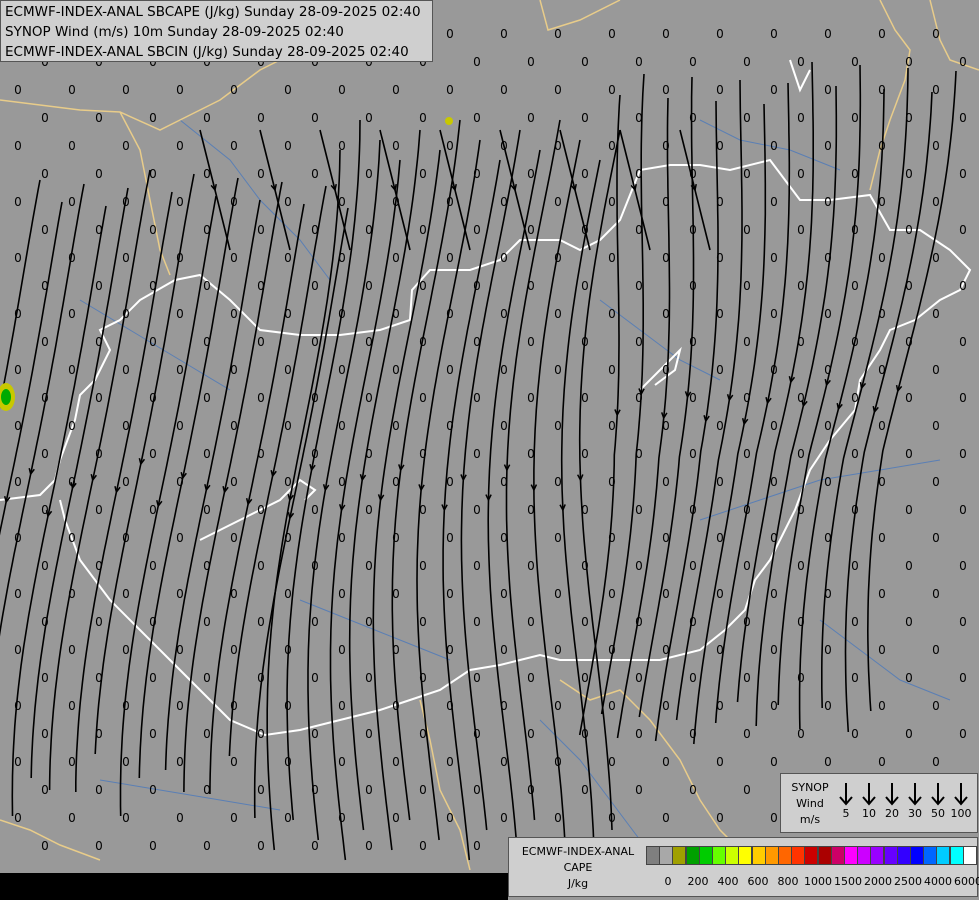  I want to click on wind-legend-value: 30, so click(915, 813).